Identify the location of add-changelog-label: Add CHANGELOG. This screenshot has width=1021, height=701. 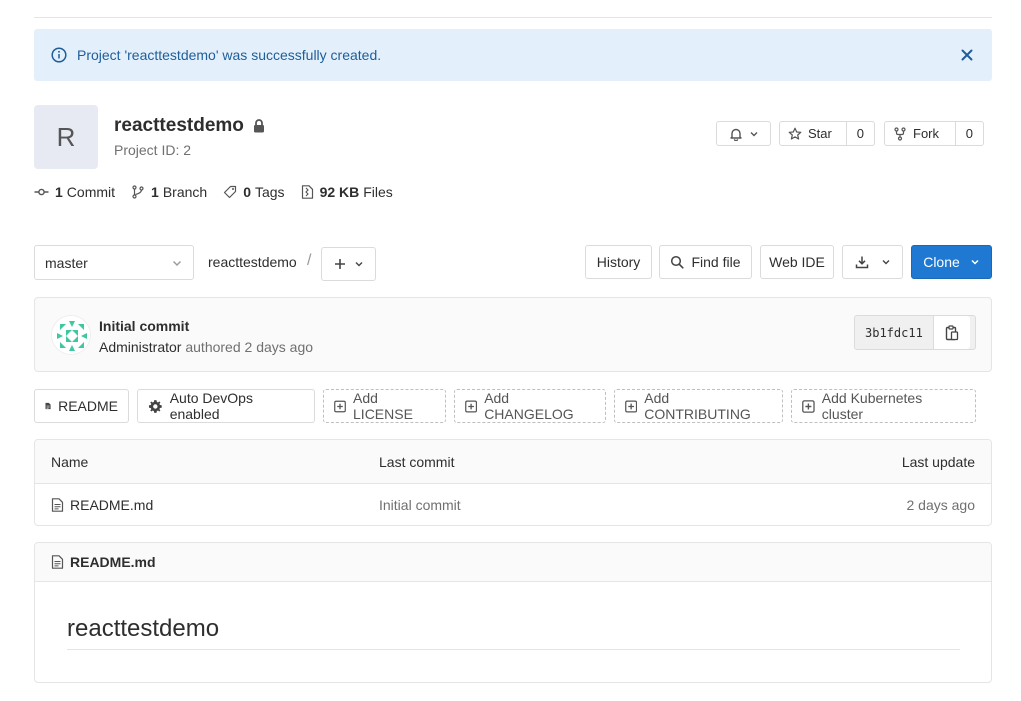
(529, 406).